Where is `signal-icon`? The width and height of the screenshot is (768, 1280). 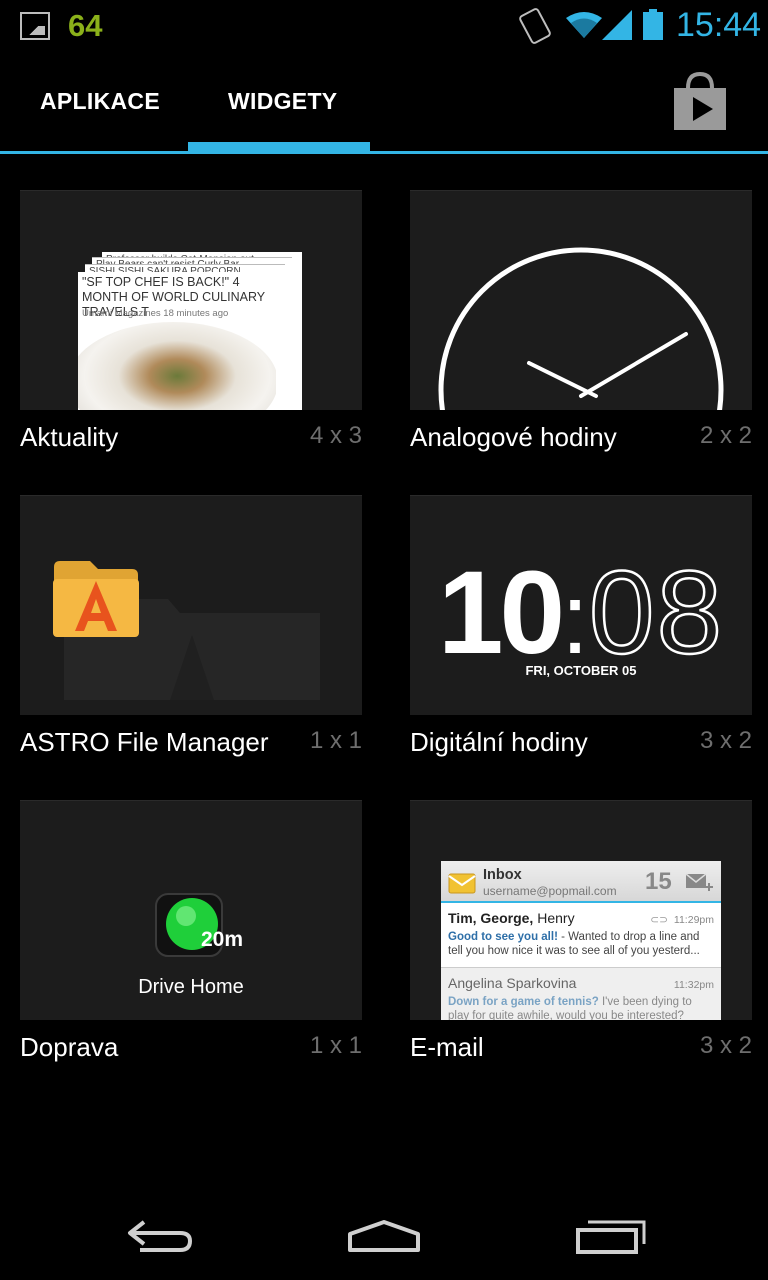
signal-icon is located at coordinates (617, 25).